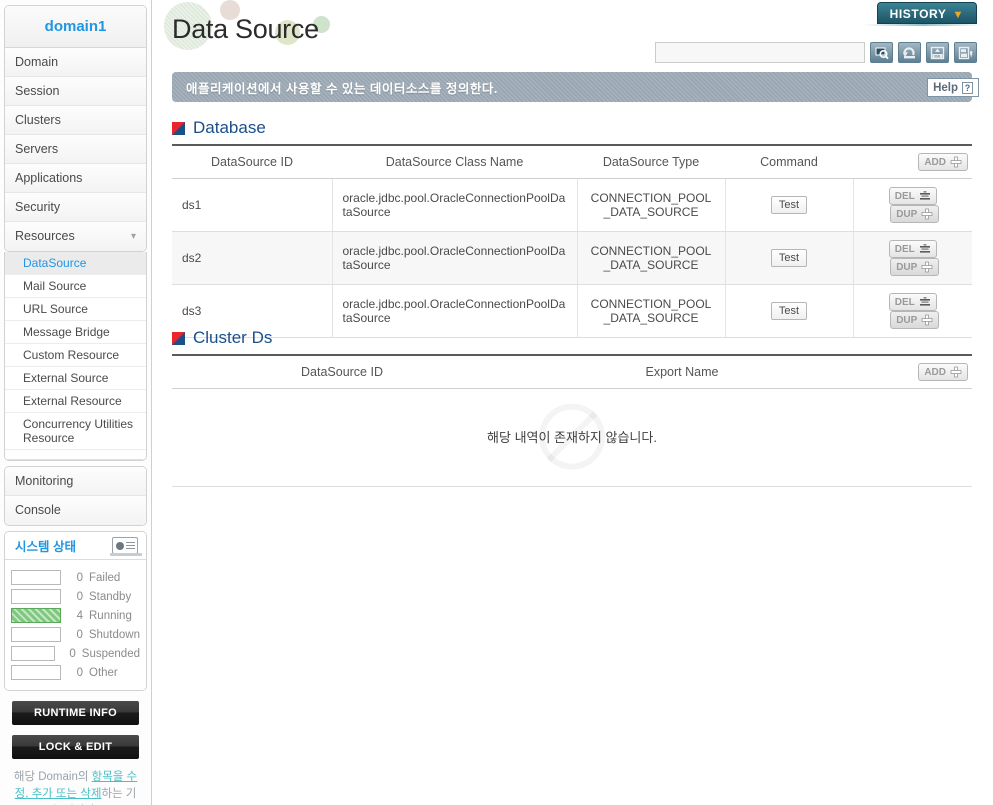 The width and height of the screenshot is (993, 805). I want to click on page-title: Data Source, so click(245, 29).